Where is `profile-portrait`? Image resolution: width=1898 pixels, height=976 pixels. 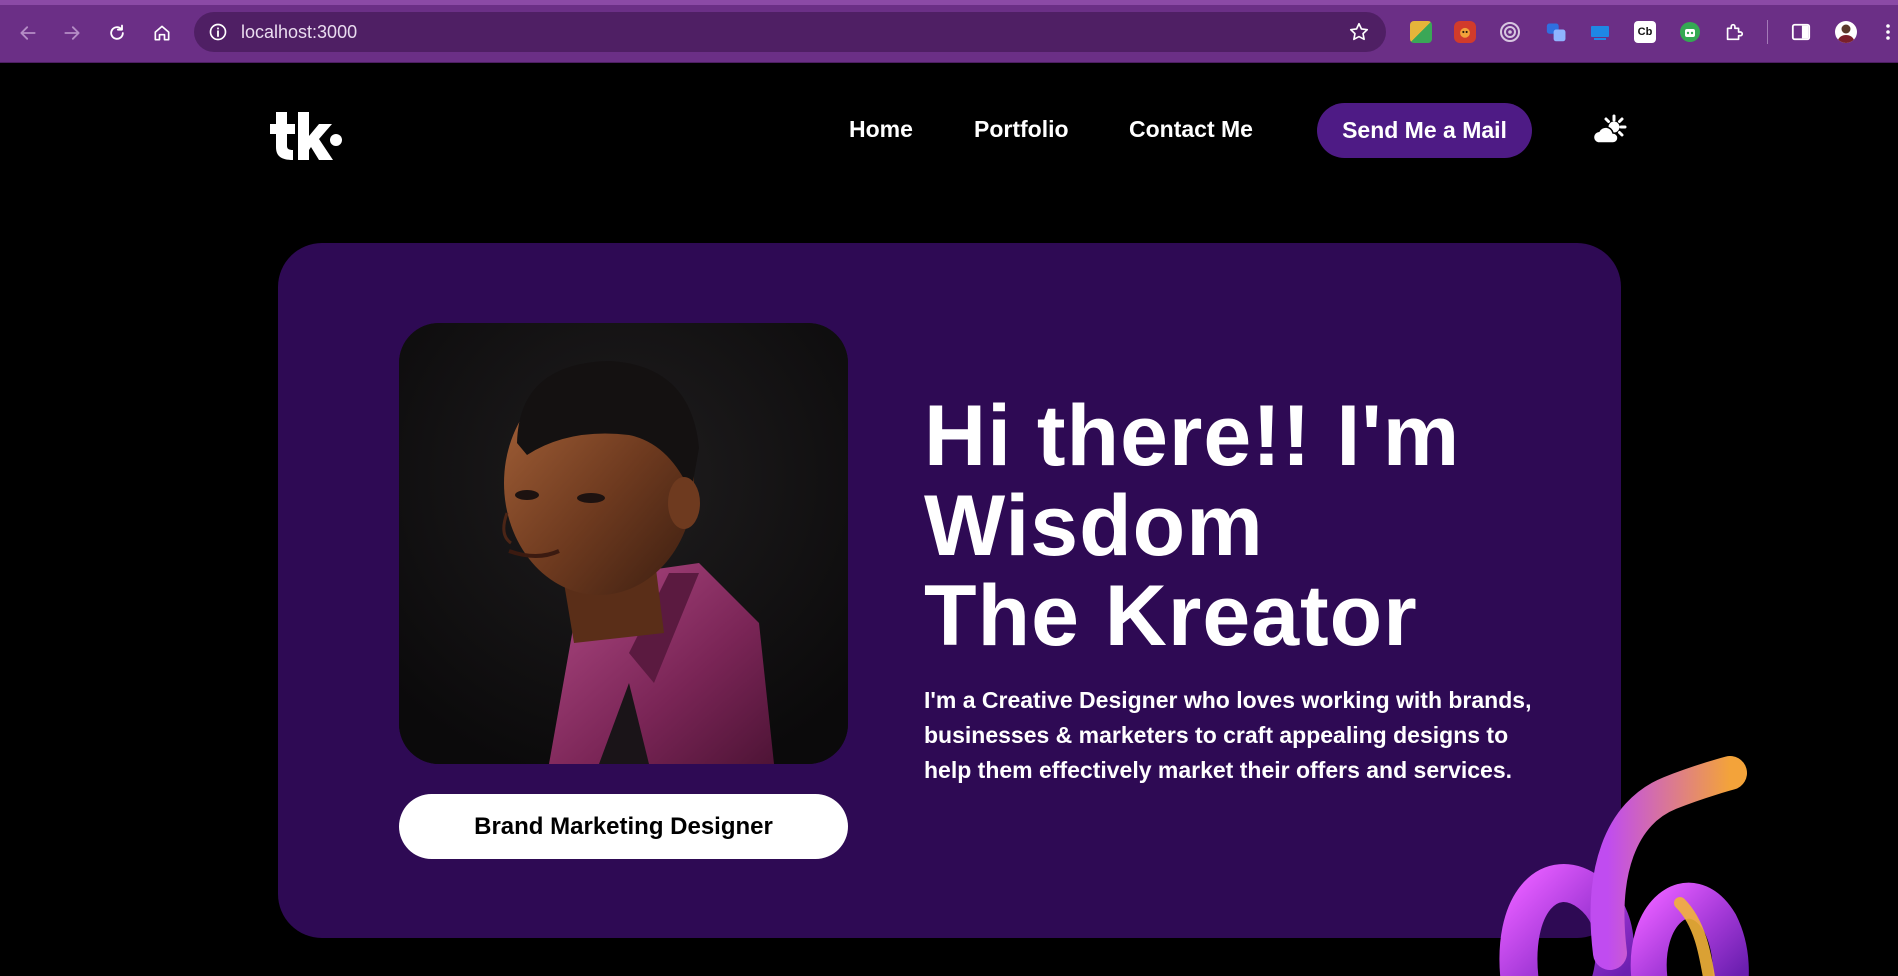 profile-portrait is located at coordinates (623, 543).